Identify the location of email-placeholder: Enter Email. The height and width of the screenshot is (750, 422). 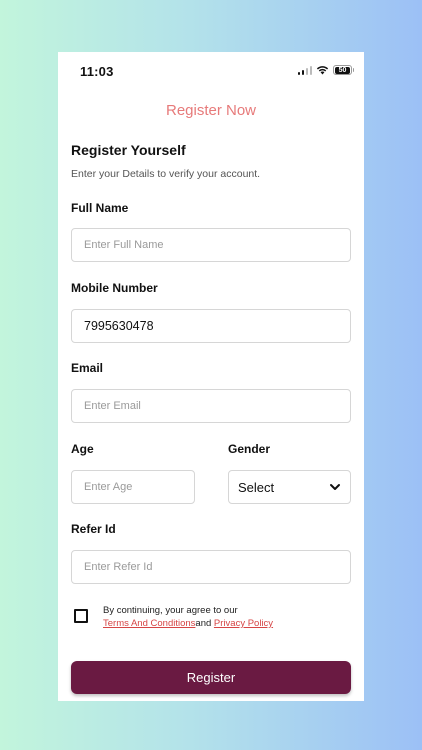
(112, 406).